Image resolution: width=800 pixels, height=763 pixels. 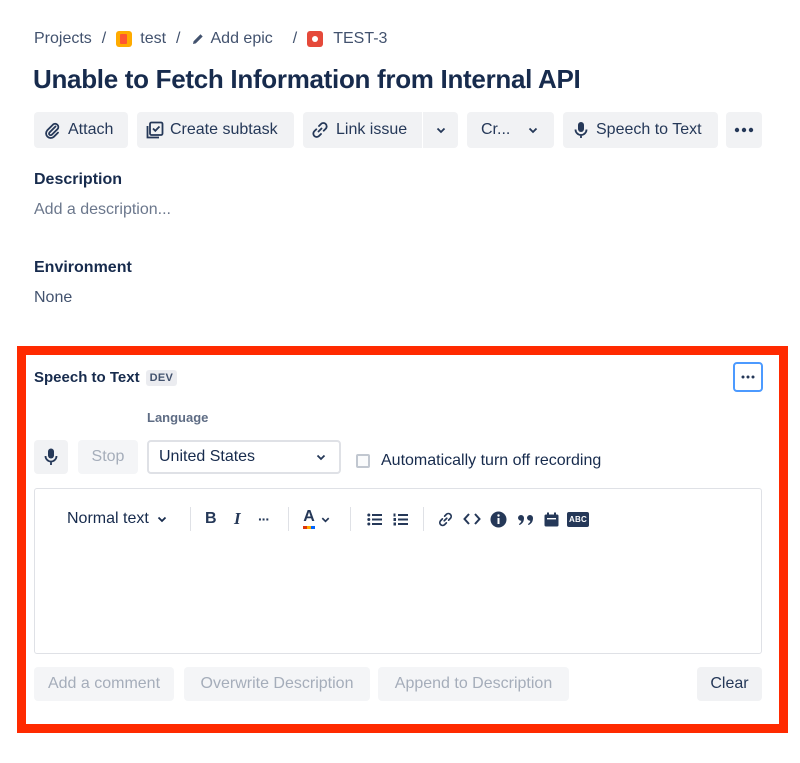 I want to click on attach-label: Attach, so click(x=91, y=129).